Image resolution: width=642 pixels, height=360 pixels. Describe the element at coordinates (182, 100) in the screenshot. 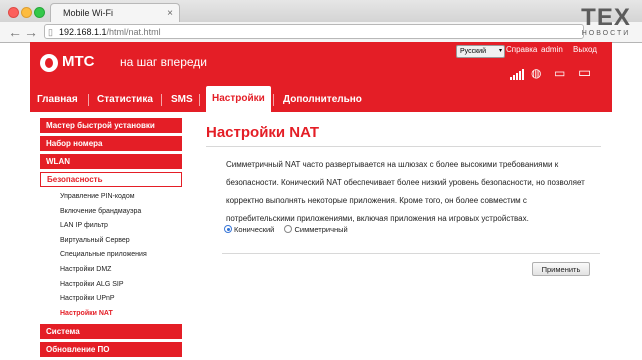

I see `menu-sms: SMS` at that location.